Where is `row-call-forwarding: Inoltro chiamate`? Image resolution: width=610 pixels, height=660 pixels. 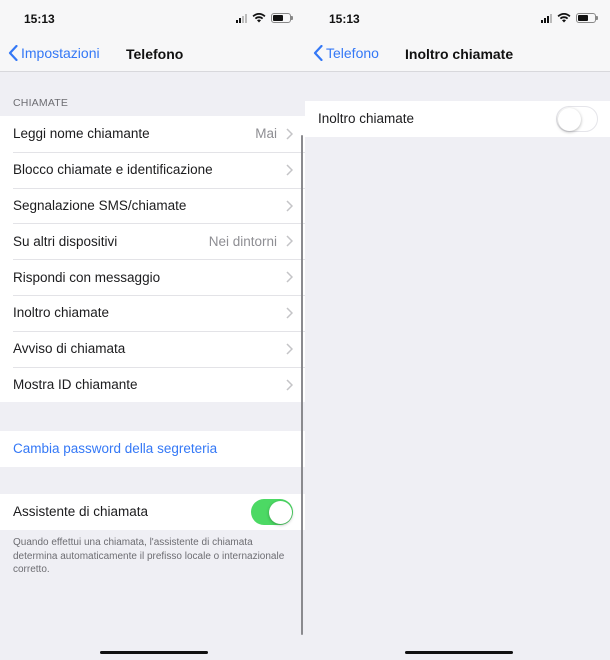 row-call-forwarding: Inoltro chiamate is located at coordinates (152, 312).